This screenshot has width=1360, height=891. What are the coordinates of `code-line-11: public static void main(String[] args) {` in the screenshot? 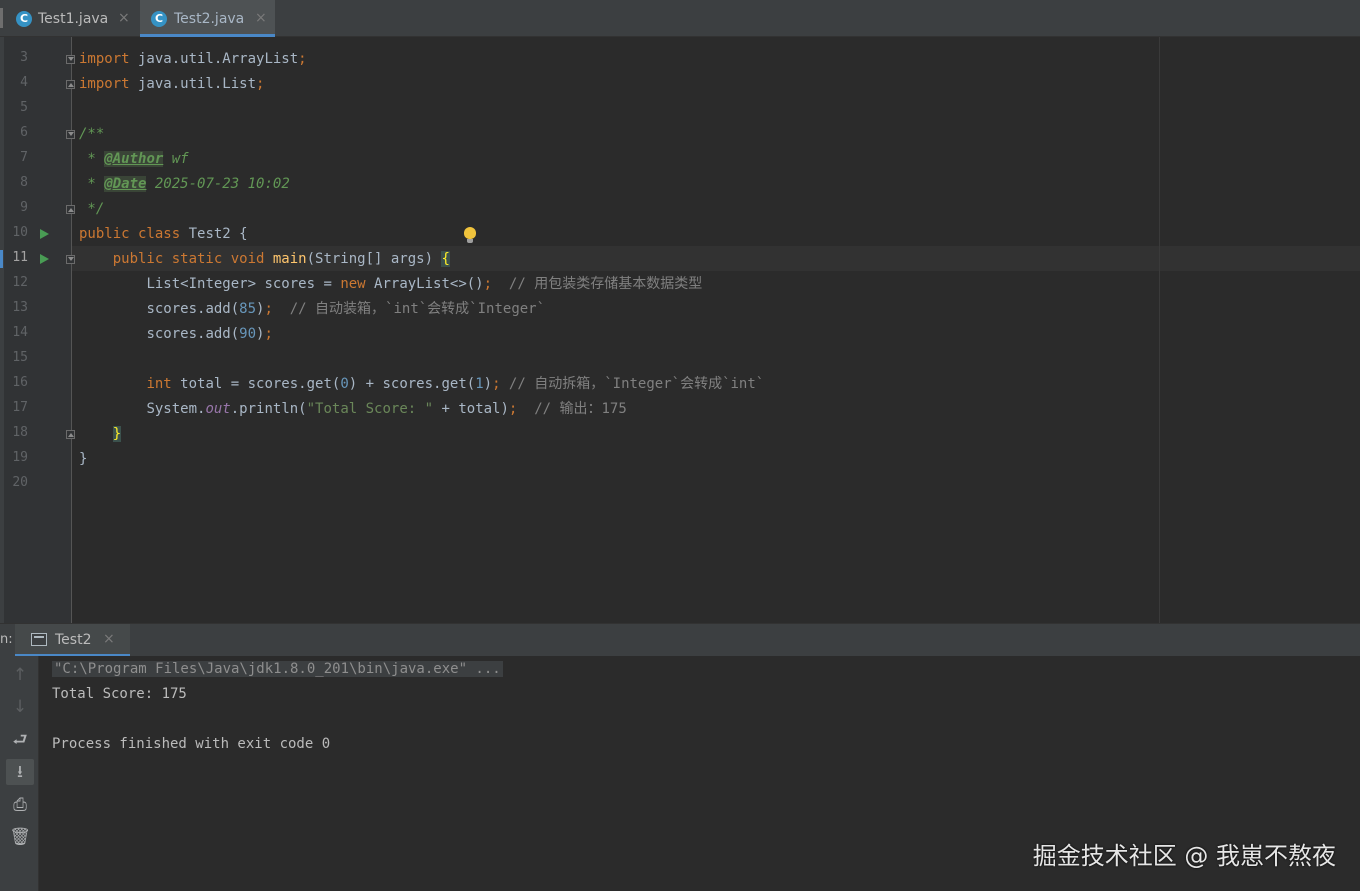 It's located at (264, 259).